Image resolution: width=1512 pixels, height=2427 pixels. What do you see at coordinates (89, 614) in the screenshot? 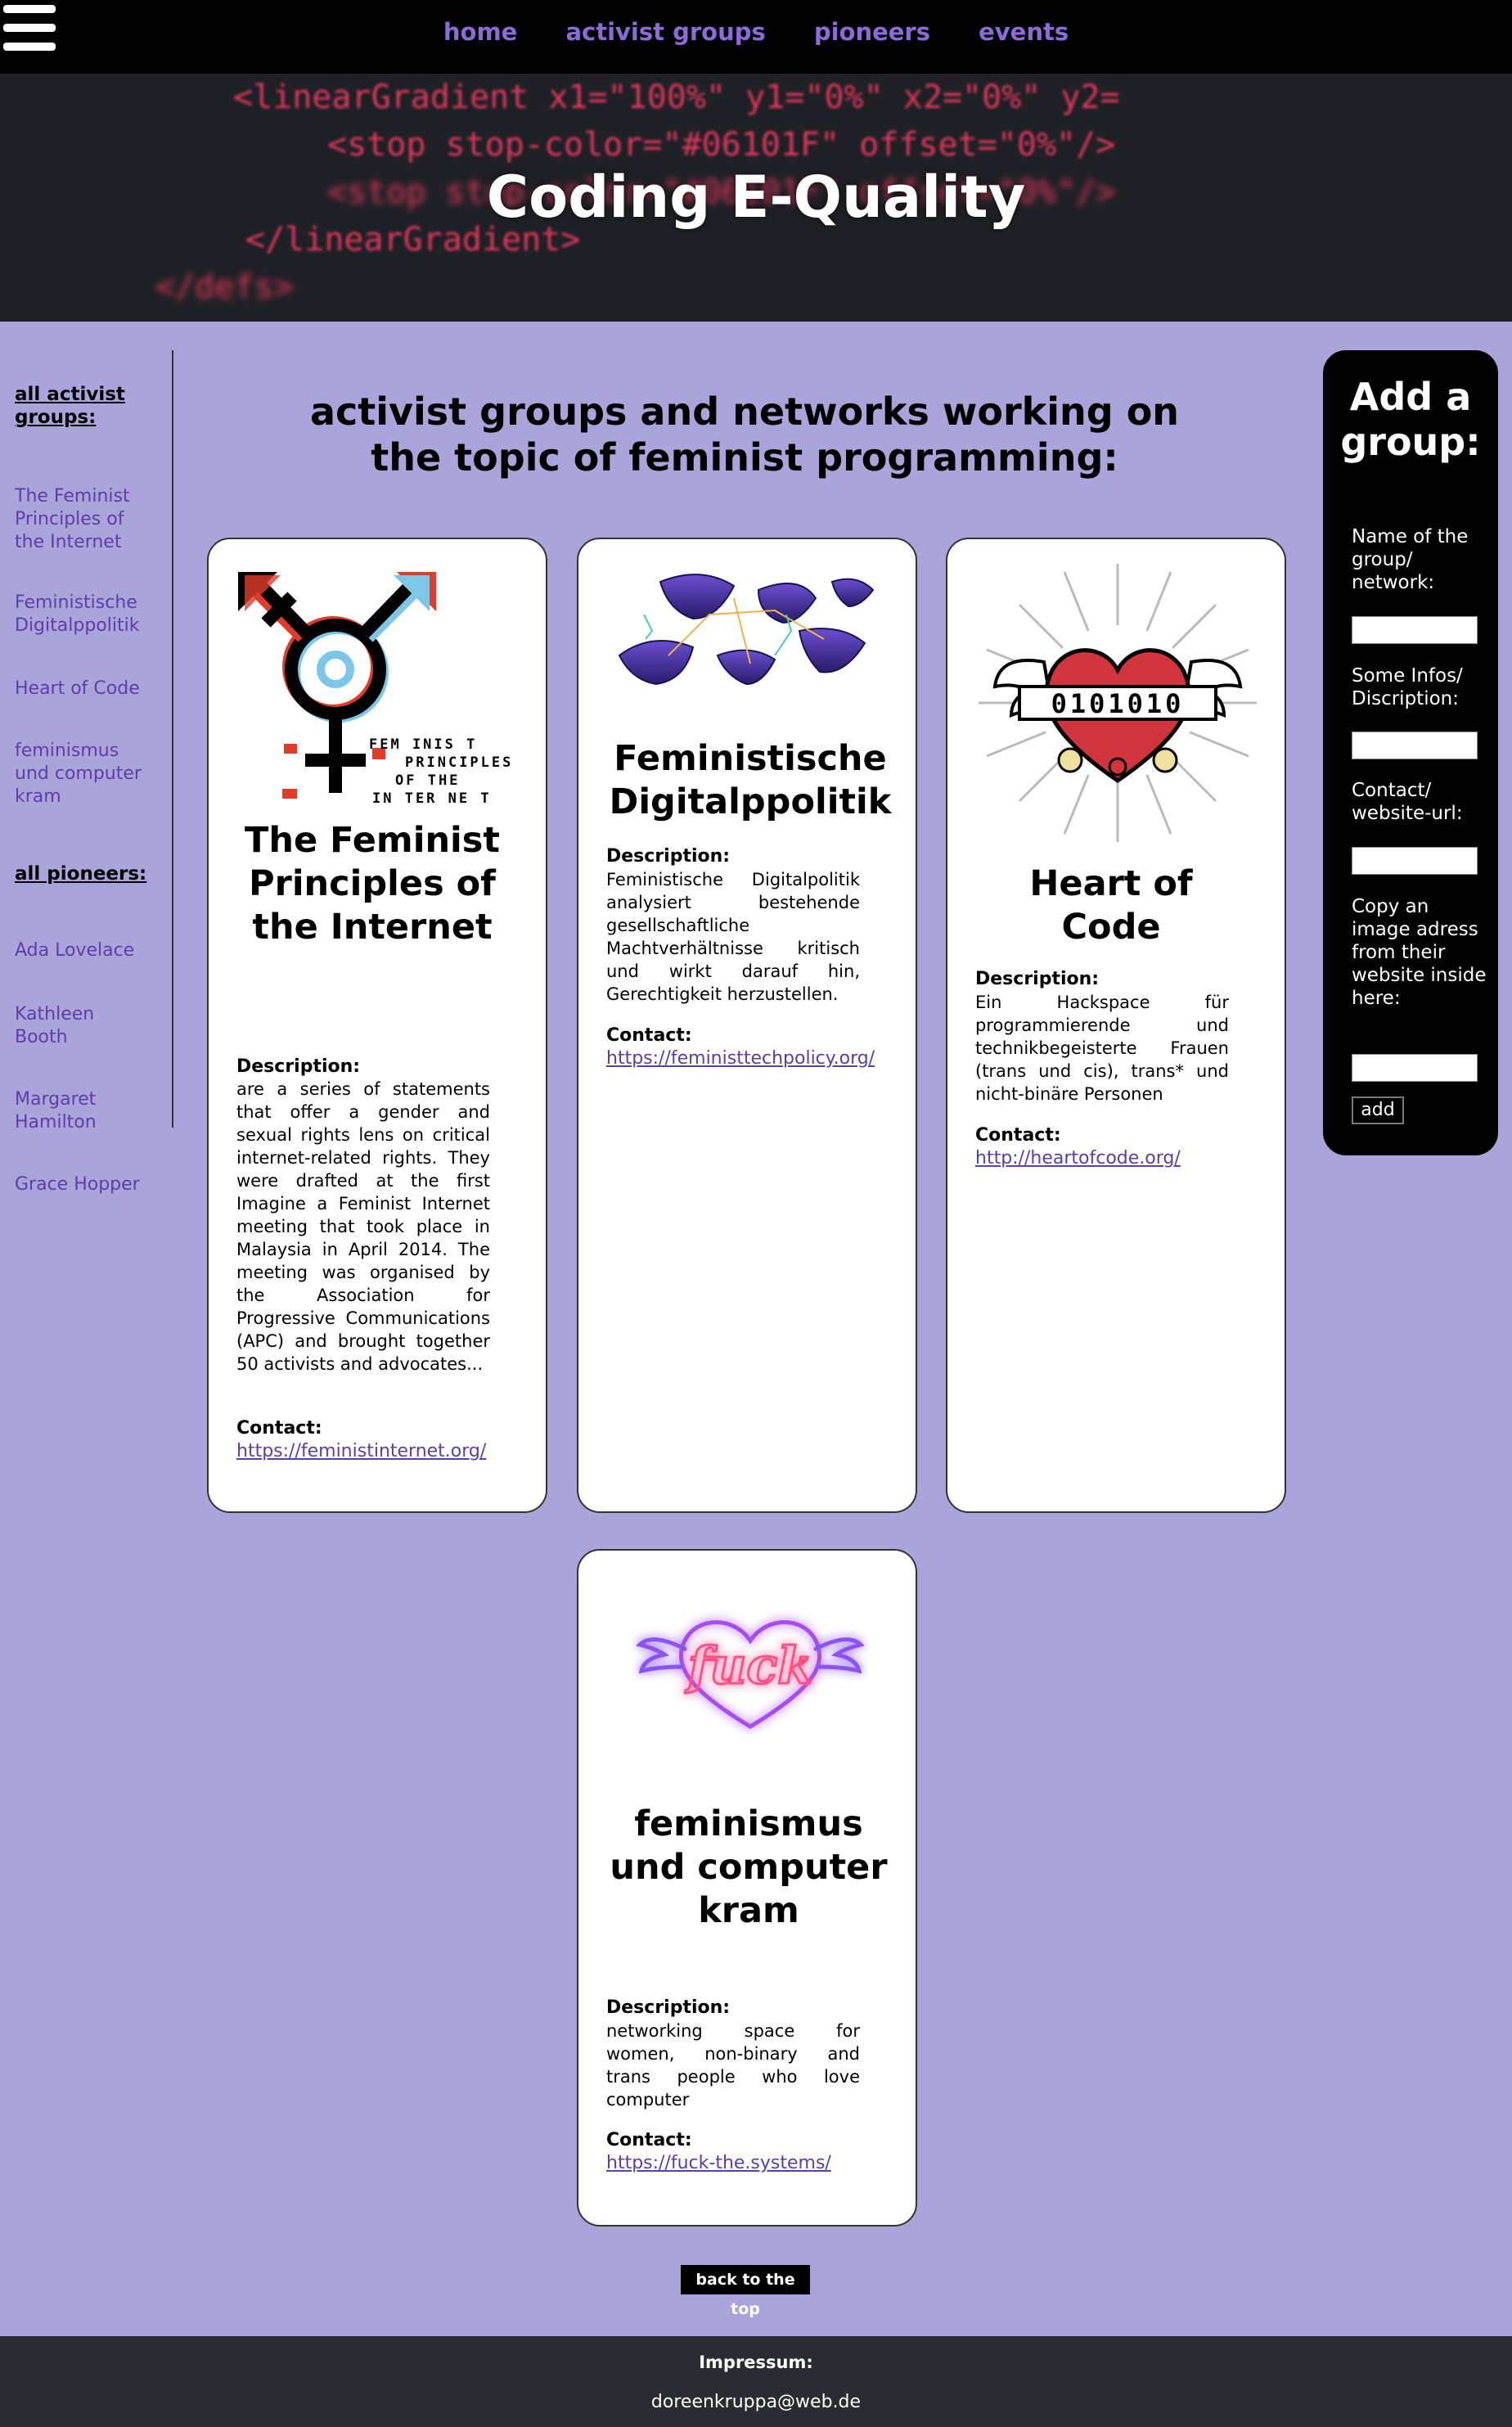
I see `sidebar-item-feministische-digitalpolitik: Feministische Digitalppolitik` at bounding box center [89, 614].